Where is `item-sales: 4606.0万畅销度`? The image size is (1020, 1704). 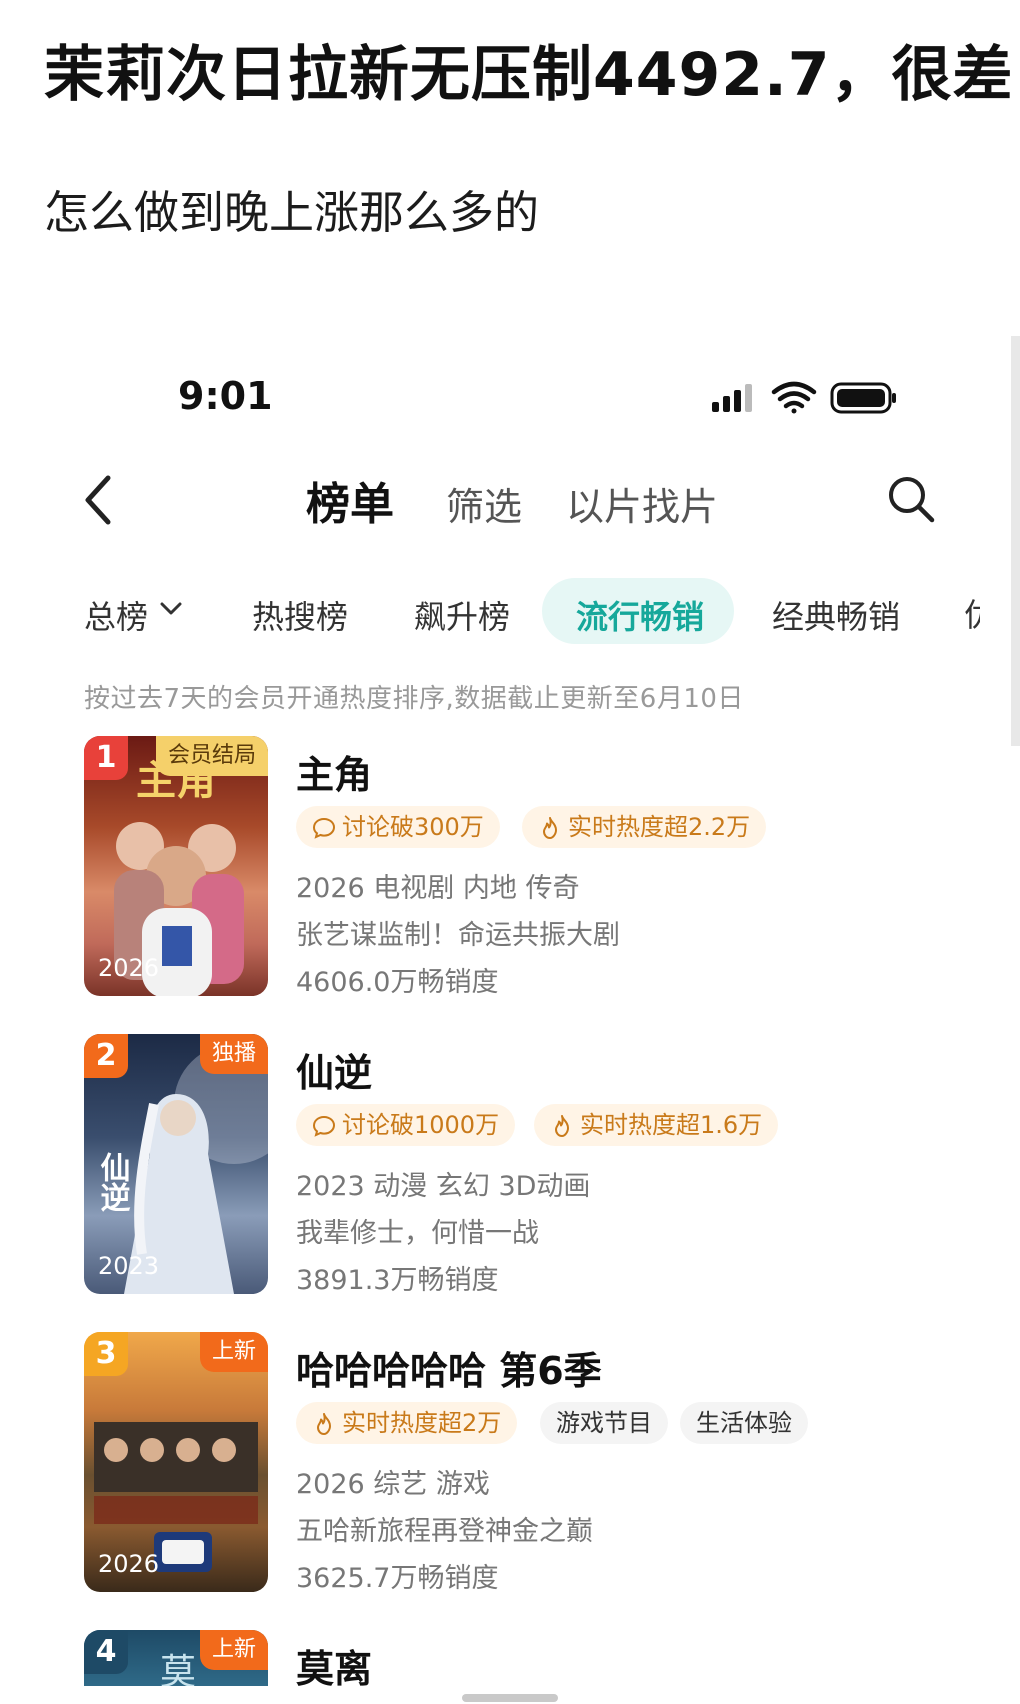 item-sales: 4606.0万畅销度 is located at coordinates (397, 982).